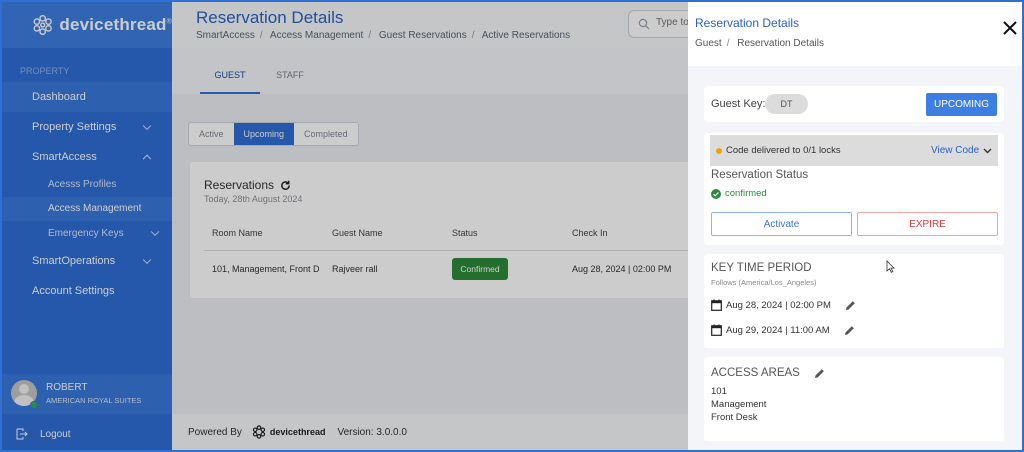 The image size is (1024, 452). I want to click on reservation-status-value: confirmed, so click(746, 193).